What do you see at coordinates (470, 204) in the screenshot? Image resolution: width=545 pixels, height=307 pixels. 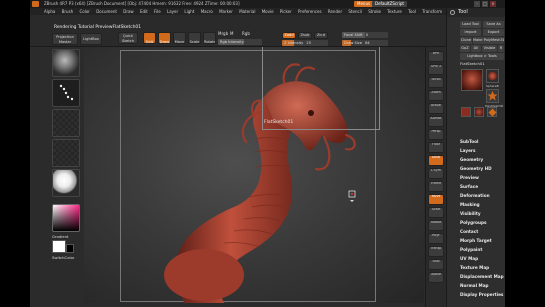 I see `tool-menu-masking: Masking` at bounding box center [470, 204].